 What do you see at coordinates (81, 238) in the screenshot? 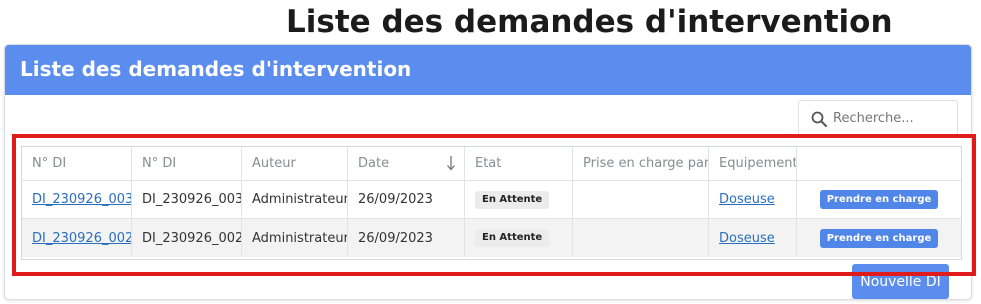
I see `di-link: DI_230926_002` at bounding box center [81, 238].